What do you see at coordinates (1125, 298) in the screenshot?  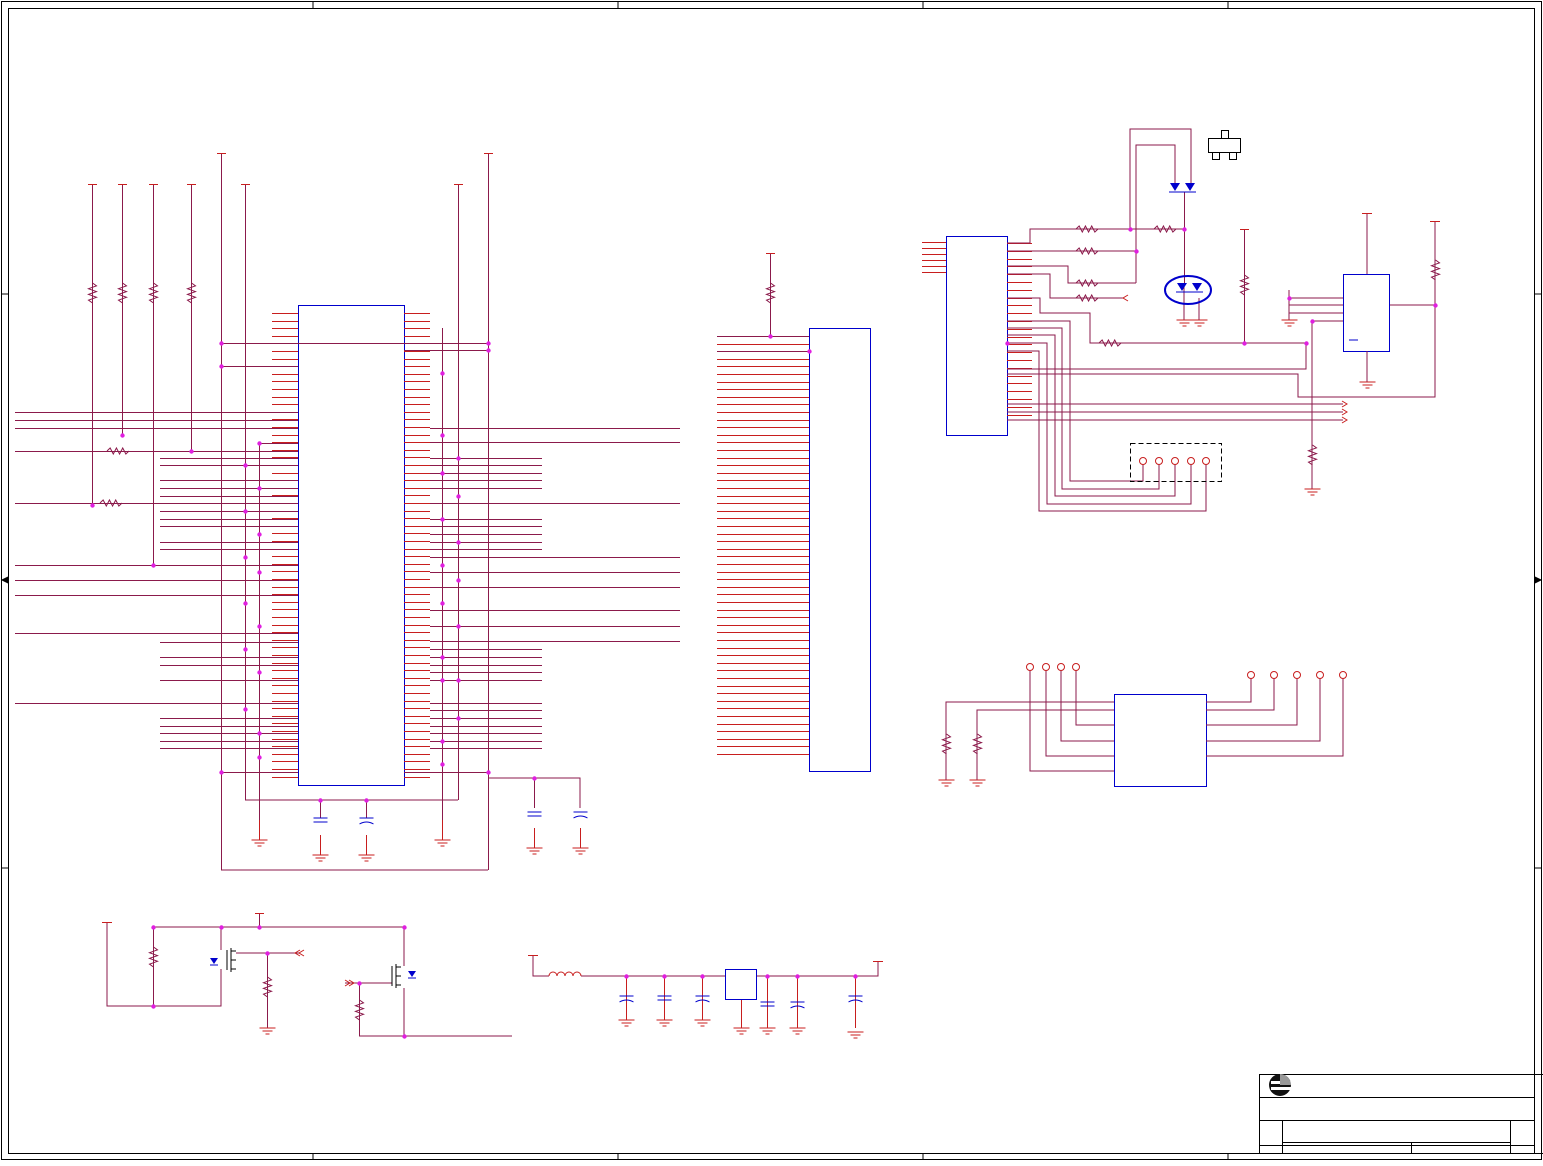 I see `offsheet-arrow` at bounding box center [1125, 298].